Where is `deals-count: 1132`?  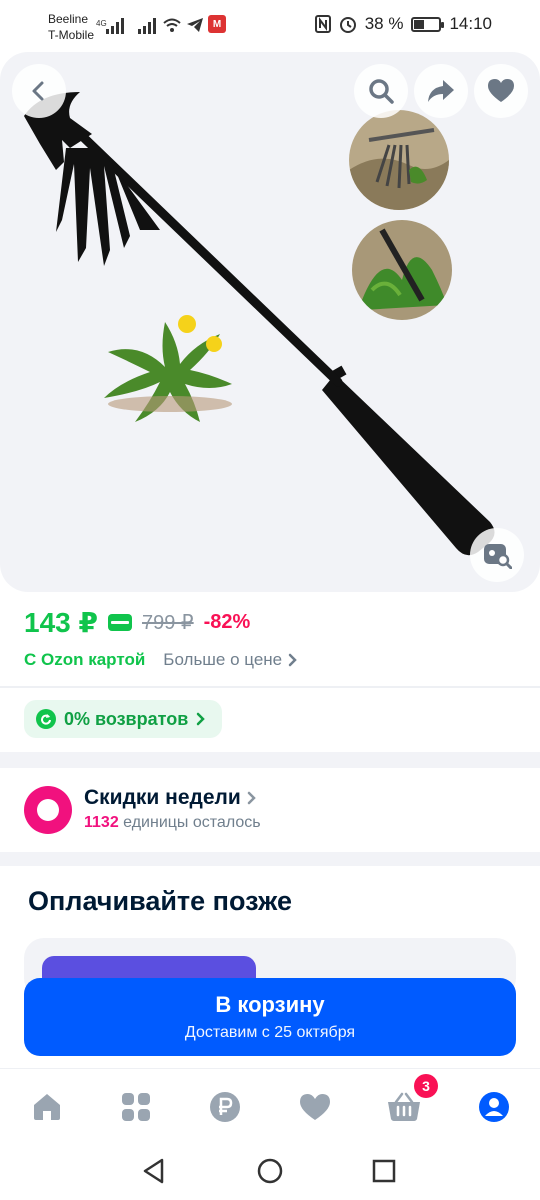
deals-count: 1132 is located at coordinates (101, 822).